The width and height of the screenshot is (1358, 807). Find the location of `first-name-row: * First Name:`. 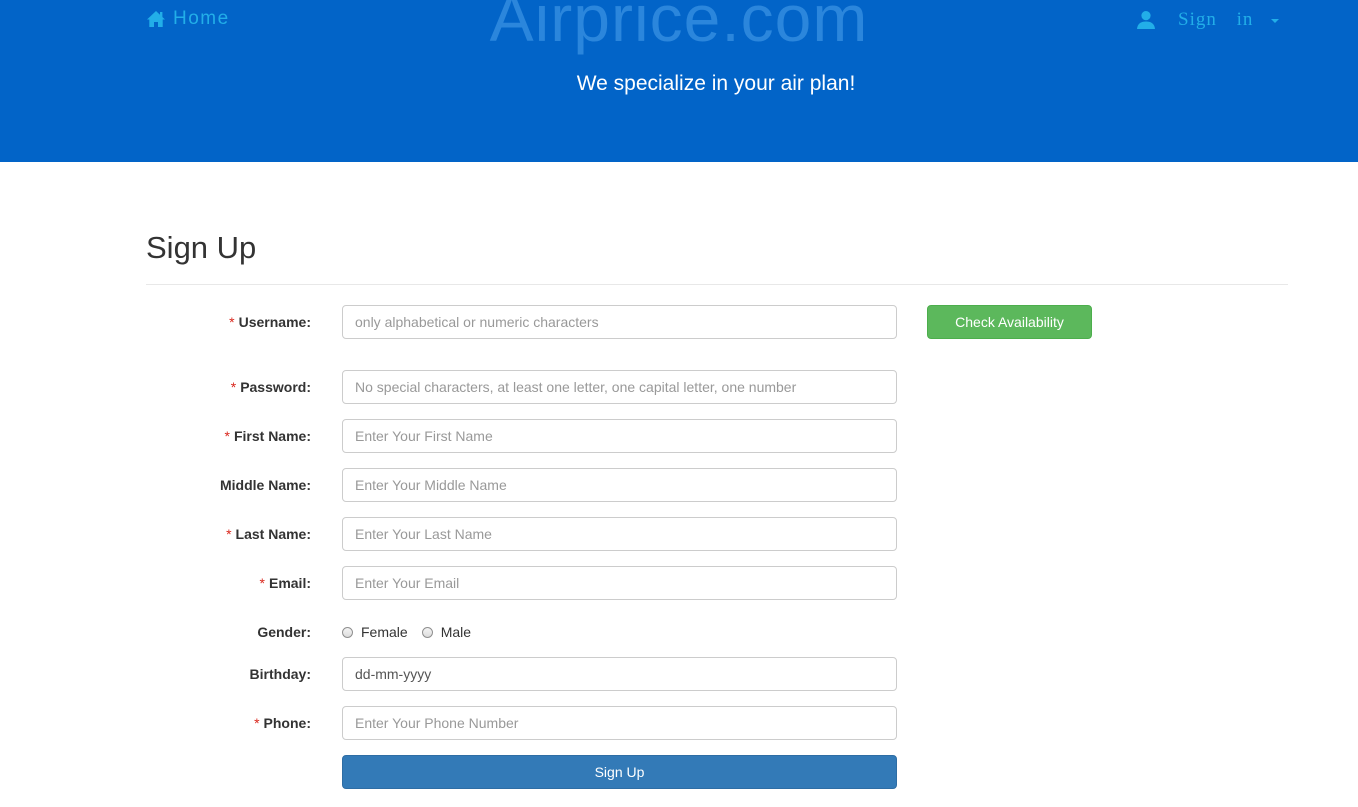

first-name-row: * First Name: is located at coordinates (646, 436).